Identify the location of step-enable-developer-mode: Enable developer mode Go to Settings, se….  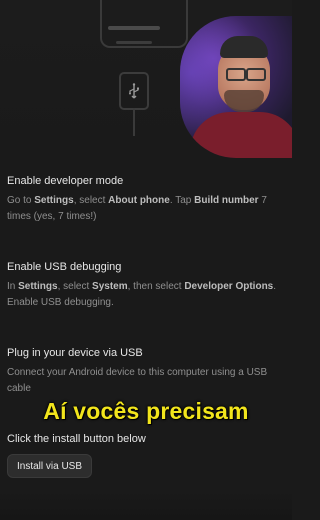
(149, 199).